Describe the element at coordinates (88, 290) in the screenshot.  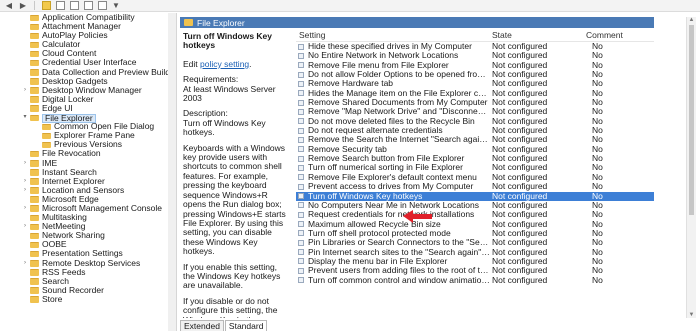
I see `tree-item: Sound Recorder` at that location.